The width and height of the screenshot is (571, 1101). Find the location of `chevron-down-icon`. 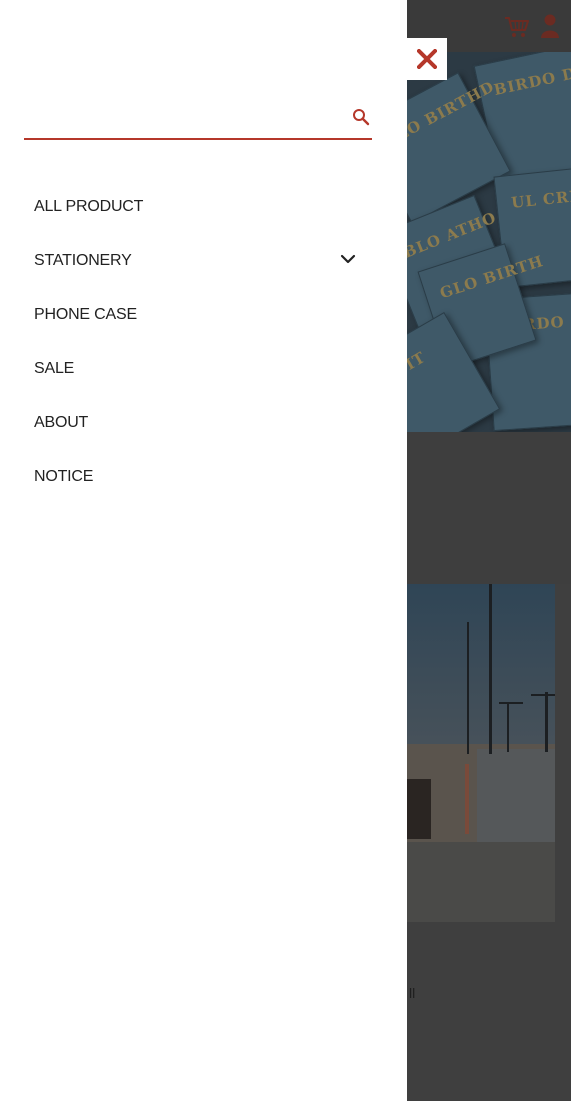

chevron-down-icon is located at coordinates (348, 259).